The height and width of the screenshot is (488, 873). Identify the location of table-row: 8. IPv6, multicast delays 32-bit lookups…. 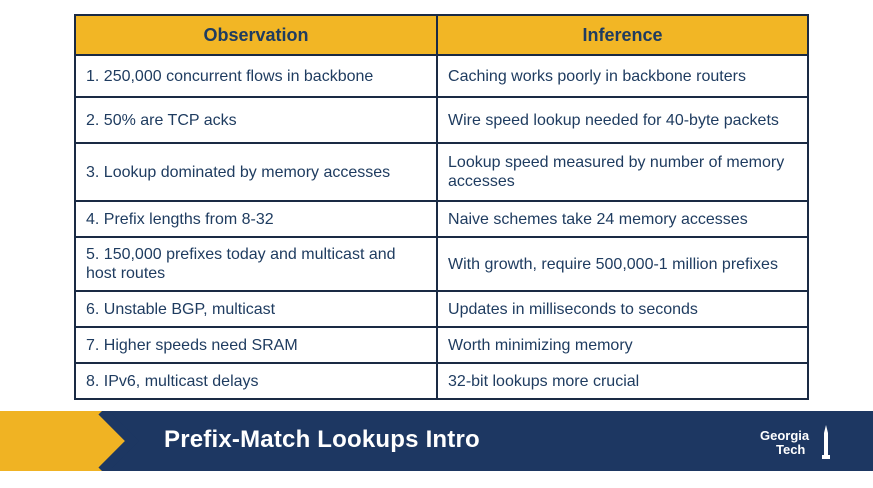
(441, 381).